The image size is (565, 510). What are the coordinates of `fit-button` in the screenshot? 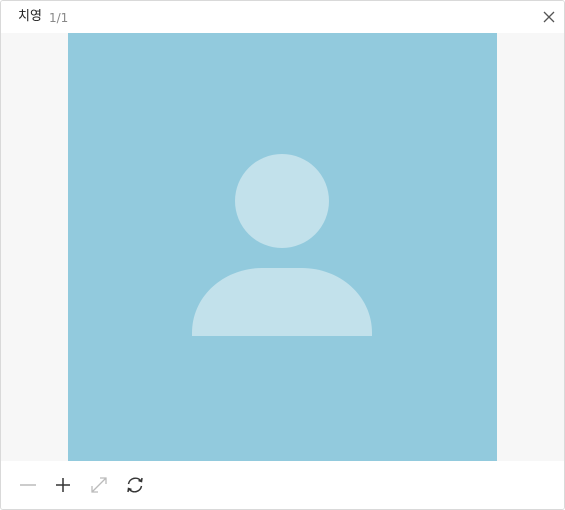 It's located at (99, 485).